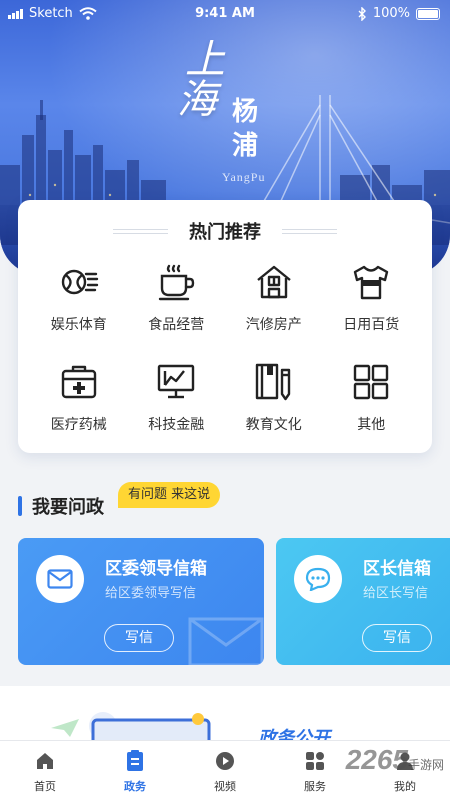  Describe the element at coordinates (245, 112) in the screenshot. I see `brand-small-char-1: 杨` at that location.